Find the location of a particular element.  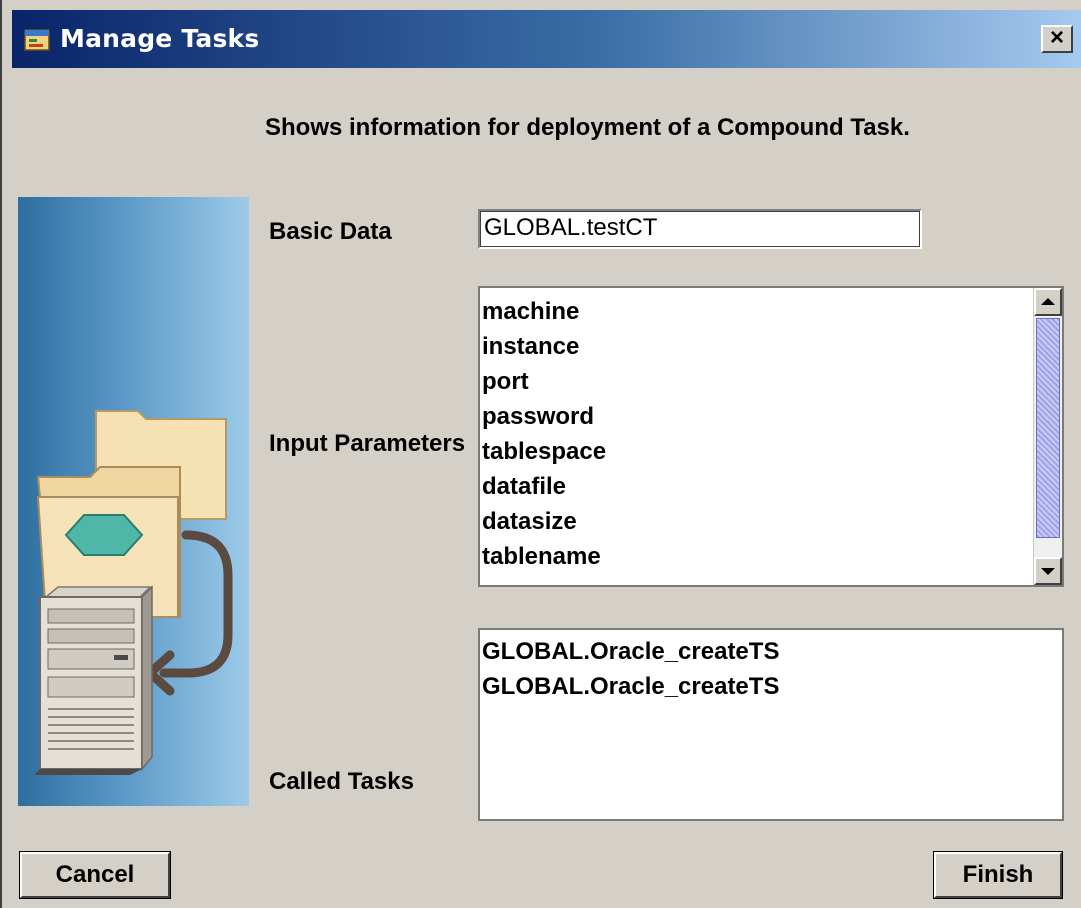

list-item: tablespace is located at coordinates (756, 451).